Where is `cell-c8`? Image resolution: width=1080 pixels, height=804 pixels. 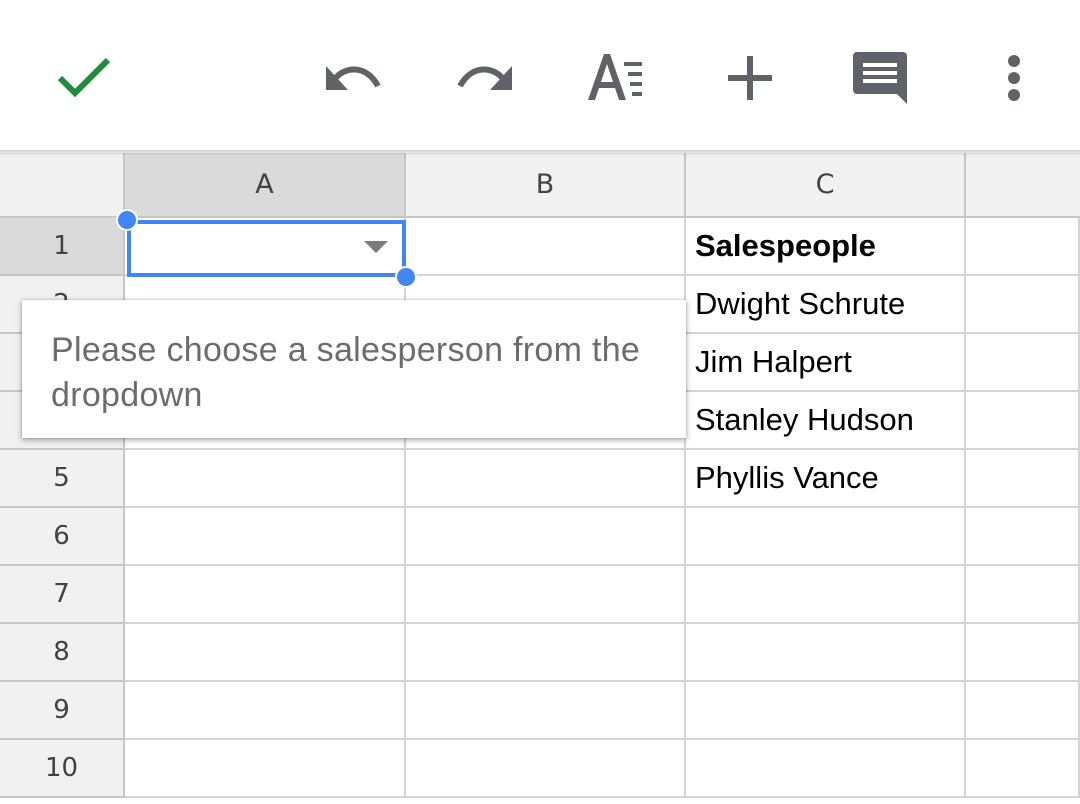
cell-c8 is located at coordinates (826, 653).